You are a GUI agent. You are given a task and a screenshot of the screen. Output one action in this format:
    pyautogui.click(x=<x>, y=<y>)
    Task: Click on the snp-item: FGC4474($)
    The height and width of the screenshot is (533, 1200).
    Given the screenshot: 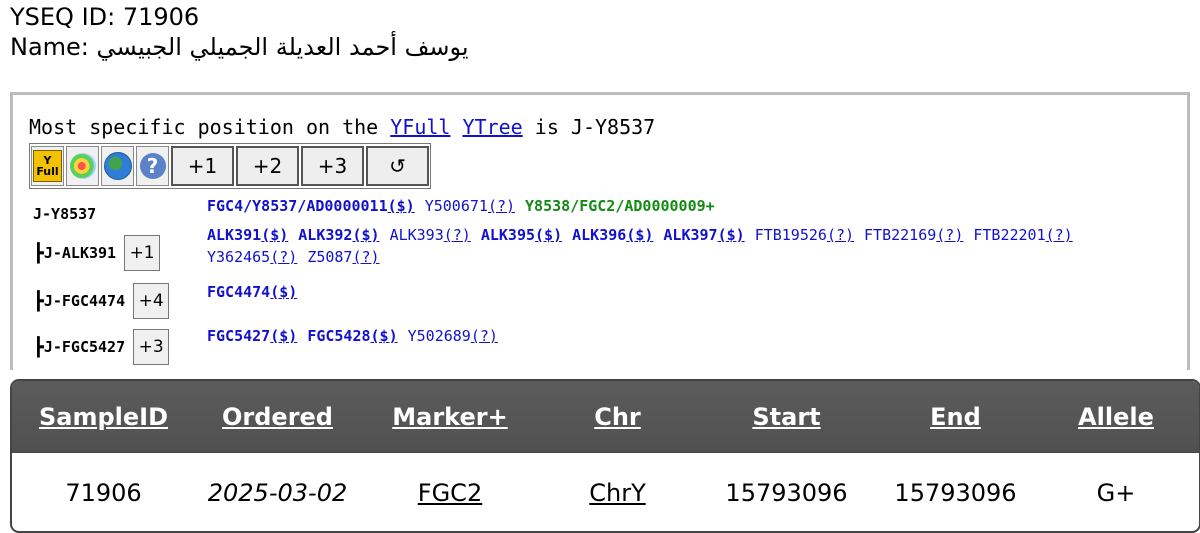 What is the action you would take?
    pyautogui.click(x=252, y=292)
    